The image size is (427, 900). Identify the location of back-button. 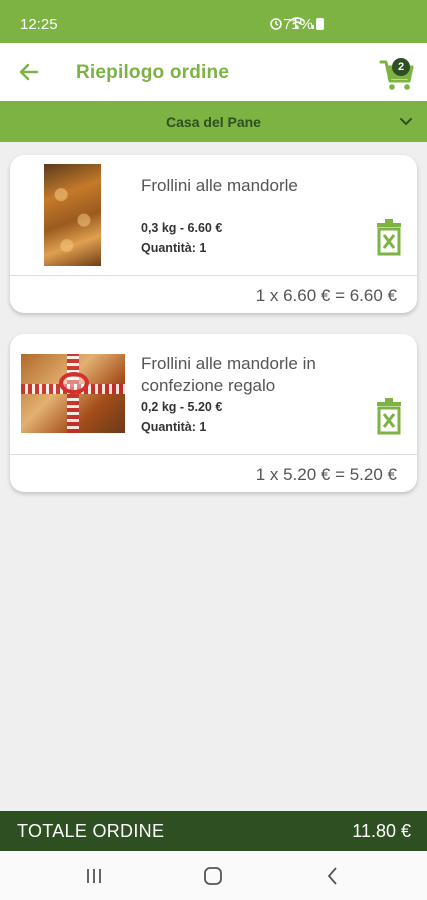
(29, 72).